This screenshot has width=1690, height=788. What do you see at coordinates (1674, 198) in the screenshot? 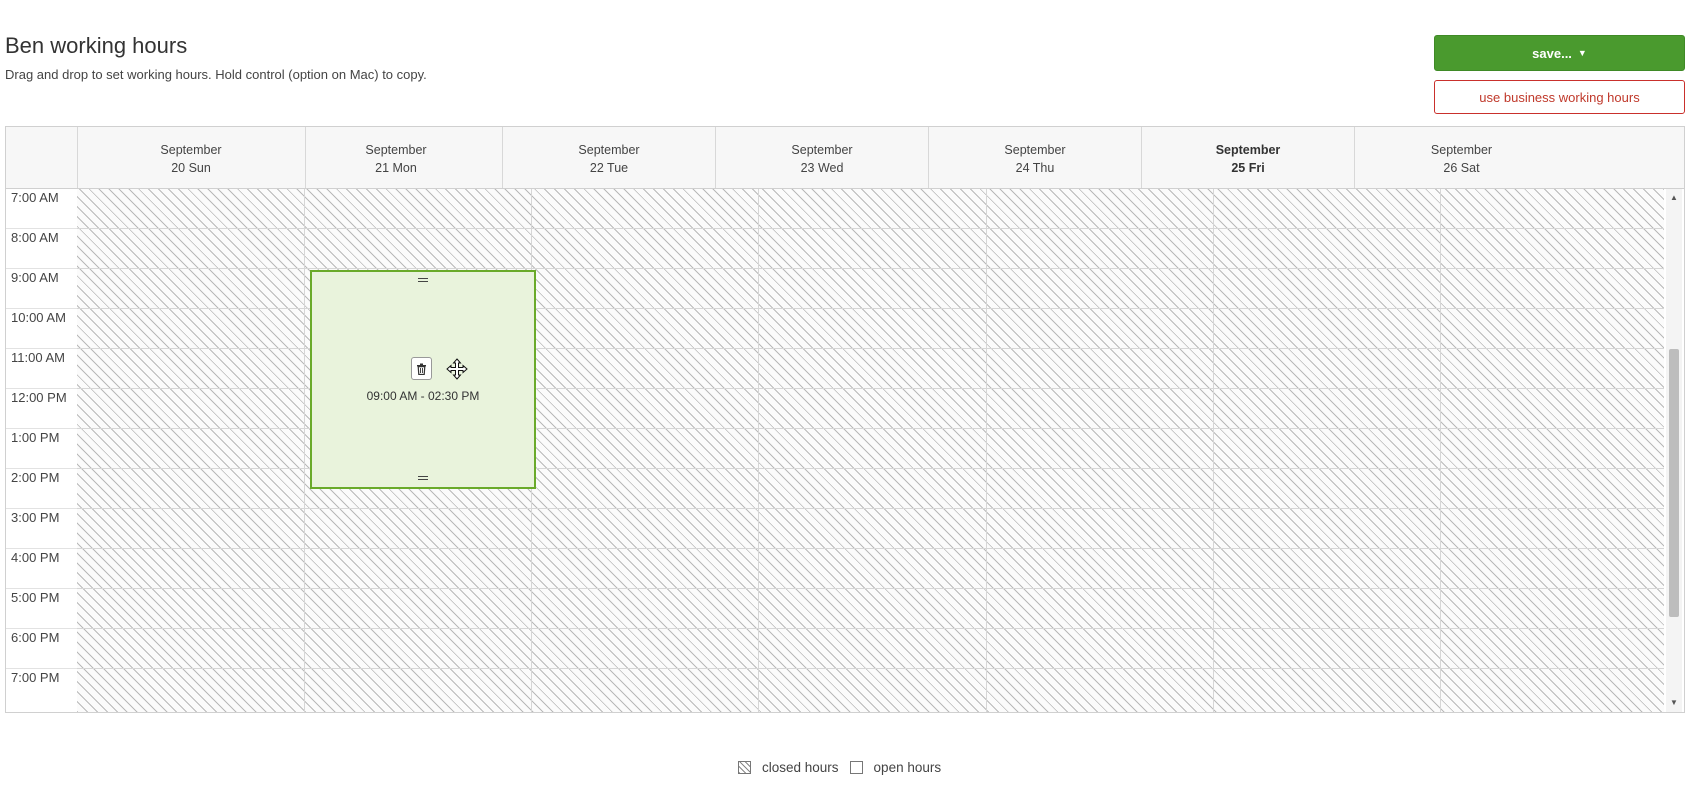
I see `scroll-up-arrow-icon: ▲` at bounding box center [1674, 198].